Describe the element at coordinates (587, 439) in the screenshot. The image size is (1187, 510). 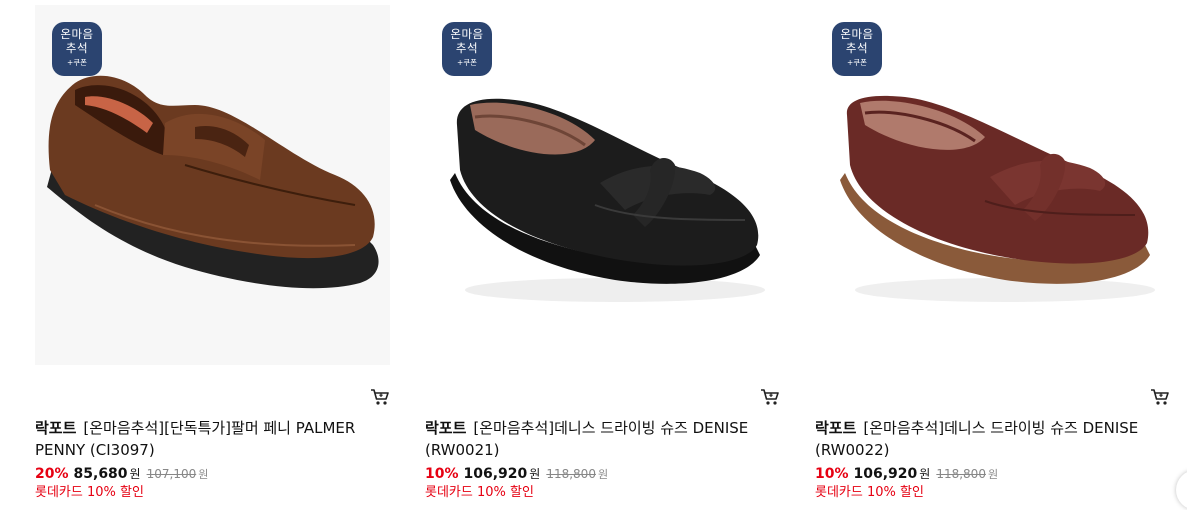
I see `product-name: [온마음추석]데니스 드라이빙 슈즈 DENISE (RW0021)` at that location.